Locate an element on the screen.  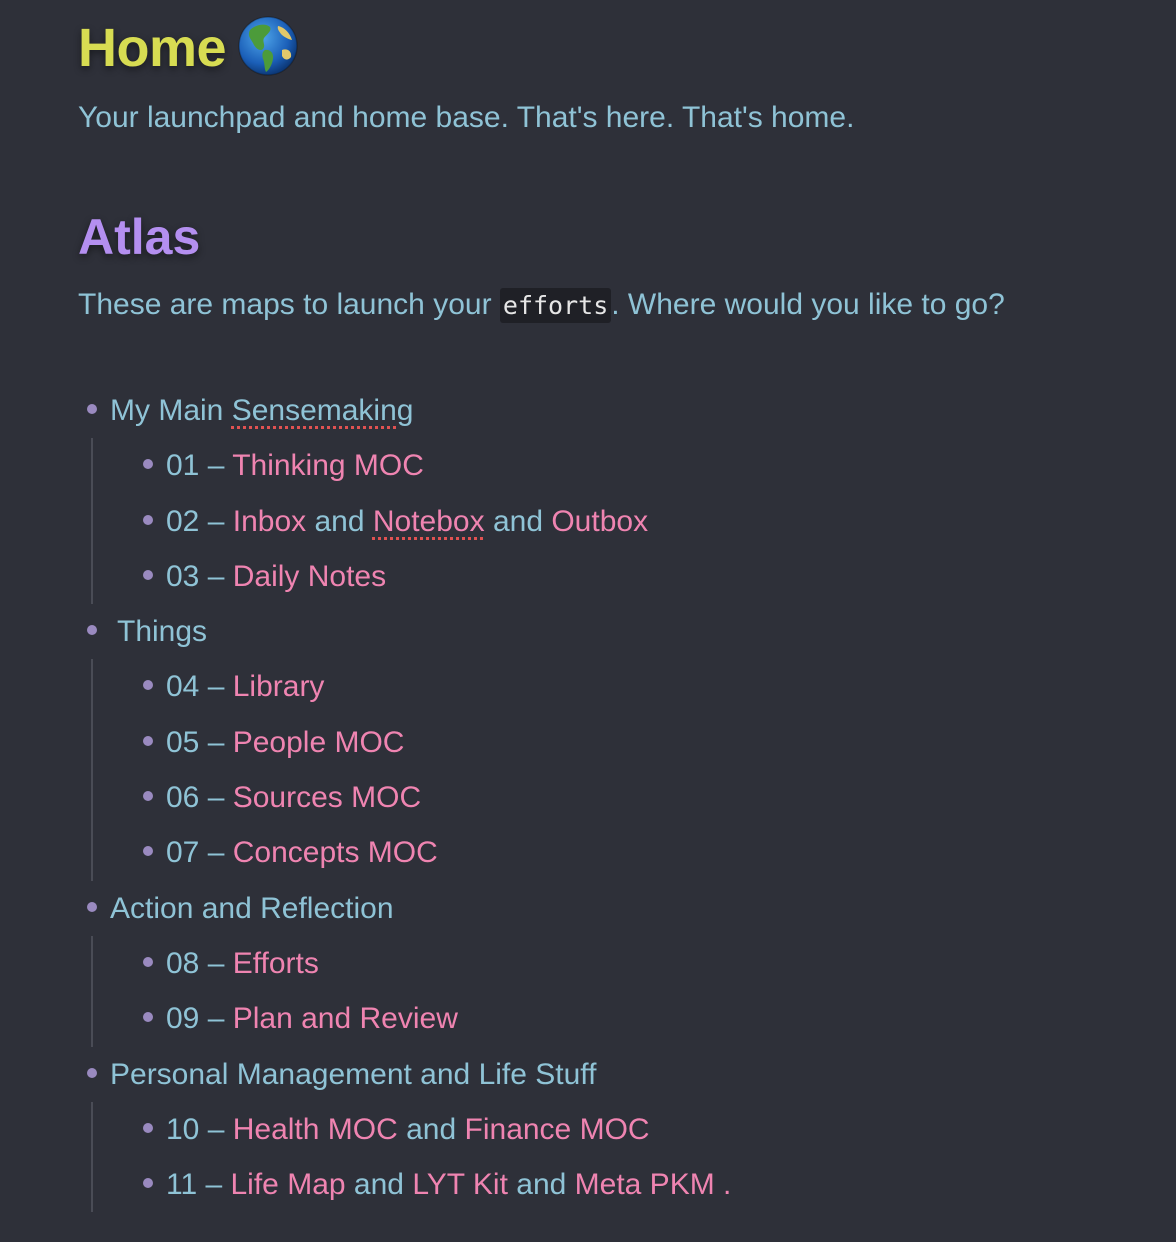
item-suffix: . is located at coordinates (723, 1185).